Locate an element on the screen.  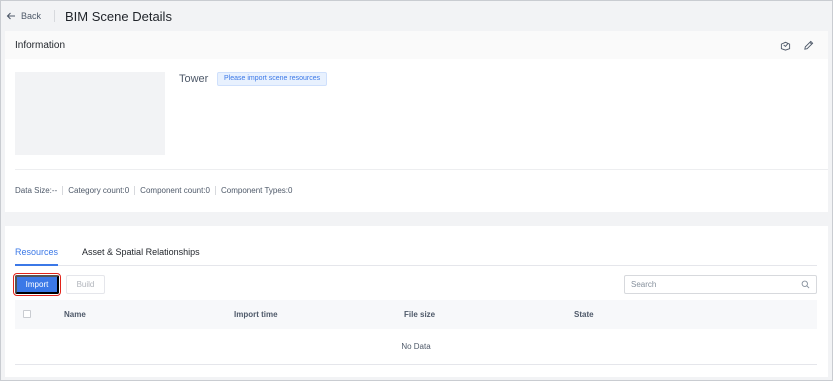
search-box is located at coordinates (720, 284).